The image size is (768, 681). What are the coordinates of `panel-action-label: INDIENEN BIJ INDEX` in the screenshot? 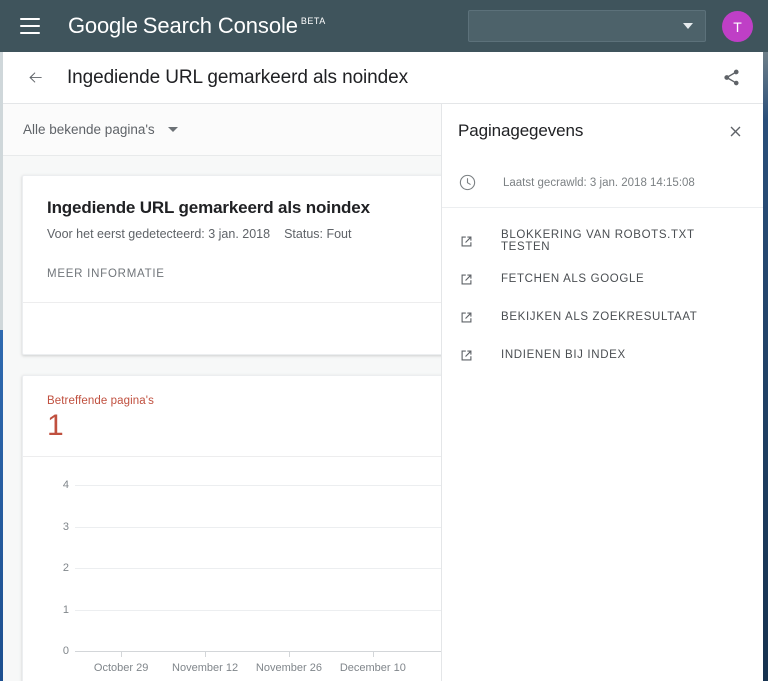 It's located at (563, 355).